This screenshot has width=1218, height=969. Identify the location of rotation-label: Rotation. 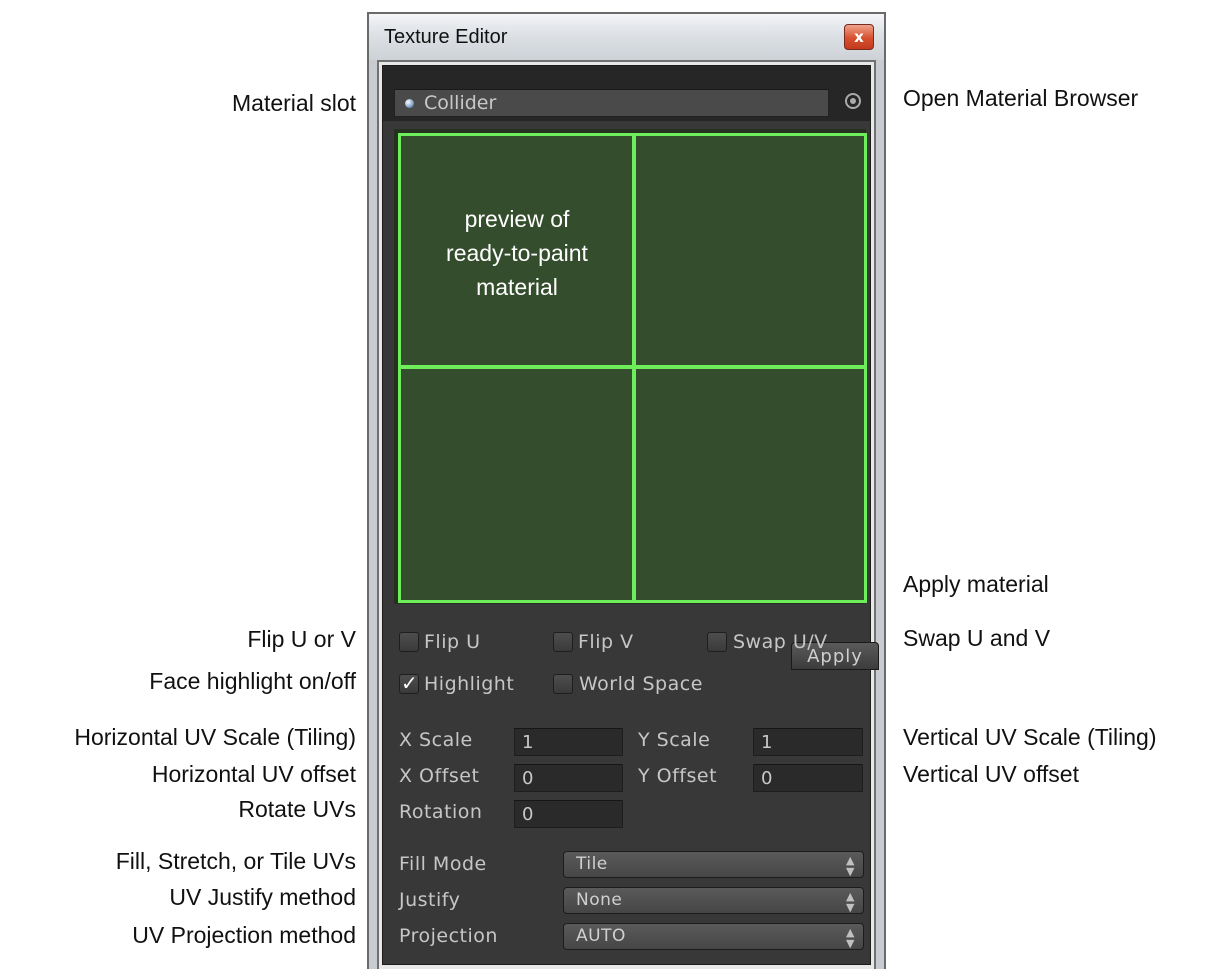
(441, 812).